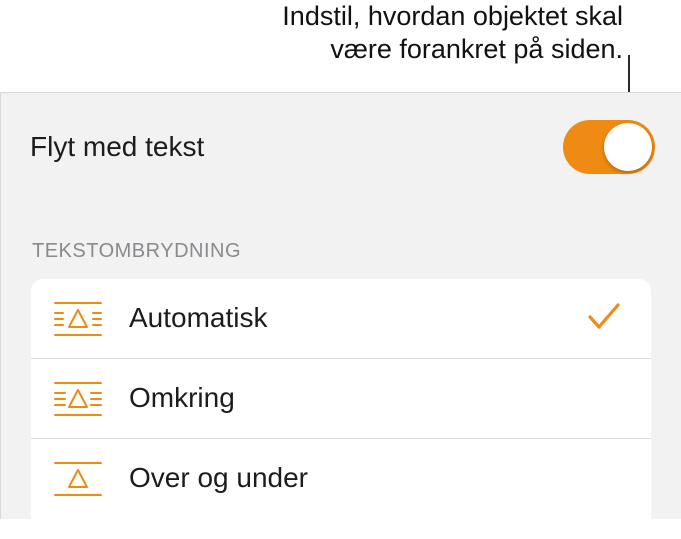 The width and height of the screenshot is (681, 539). I want to click on callout-line-1: Indstil, hvordan objektet skal, so click(452, 16).